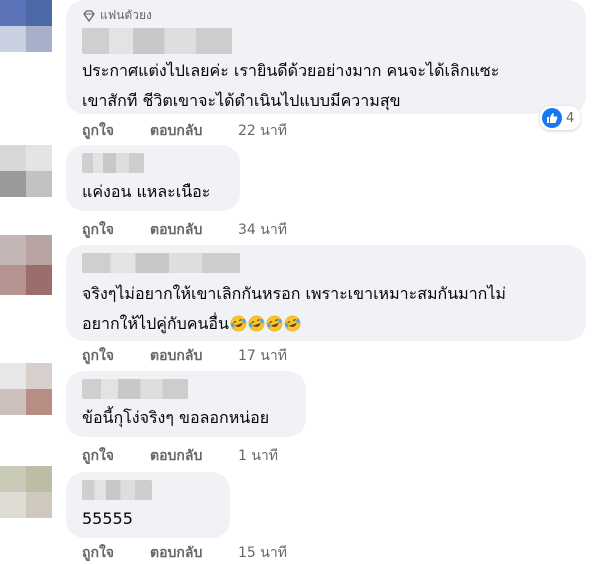  Describe the element at coordinates (262, 553) in the screenshot. I see `timestamp: 15 นาที` at that location.